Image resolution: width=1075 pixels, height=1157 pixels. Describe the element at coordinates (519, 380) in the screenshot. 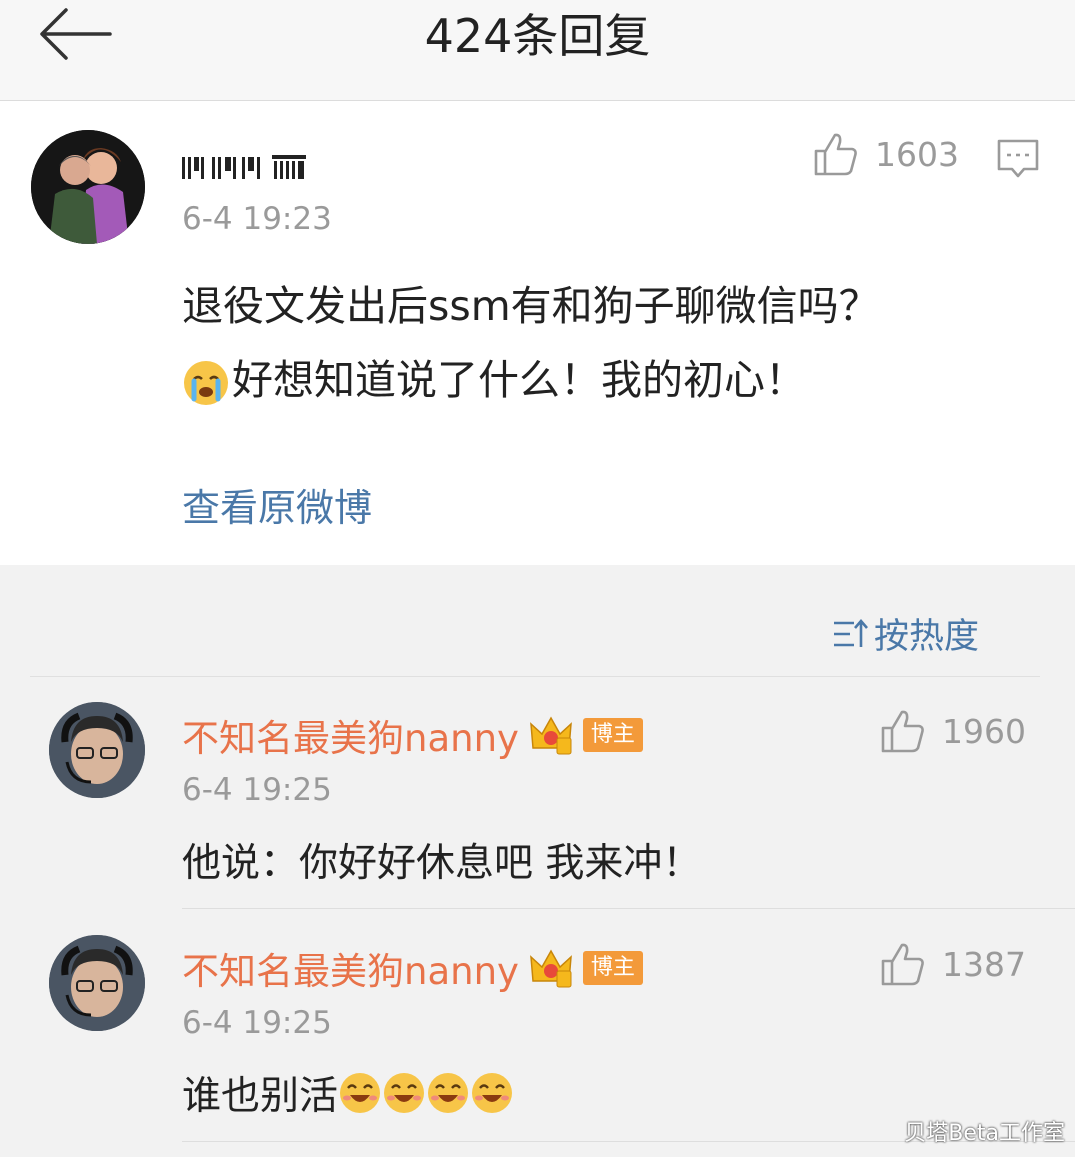

I see `comment-text-line2: 好想知道说了什么！我的初心！` at that location.